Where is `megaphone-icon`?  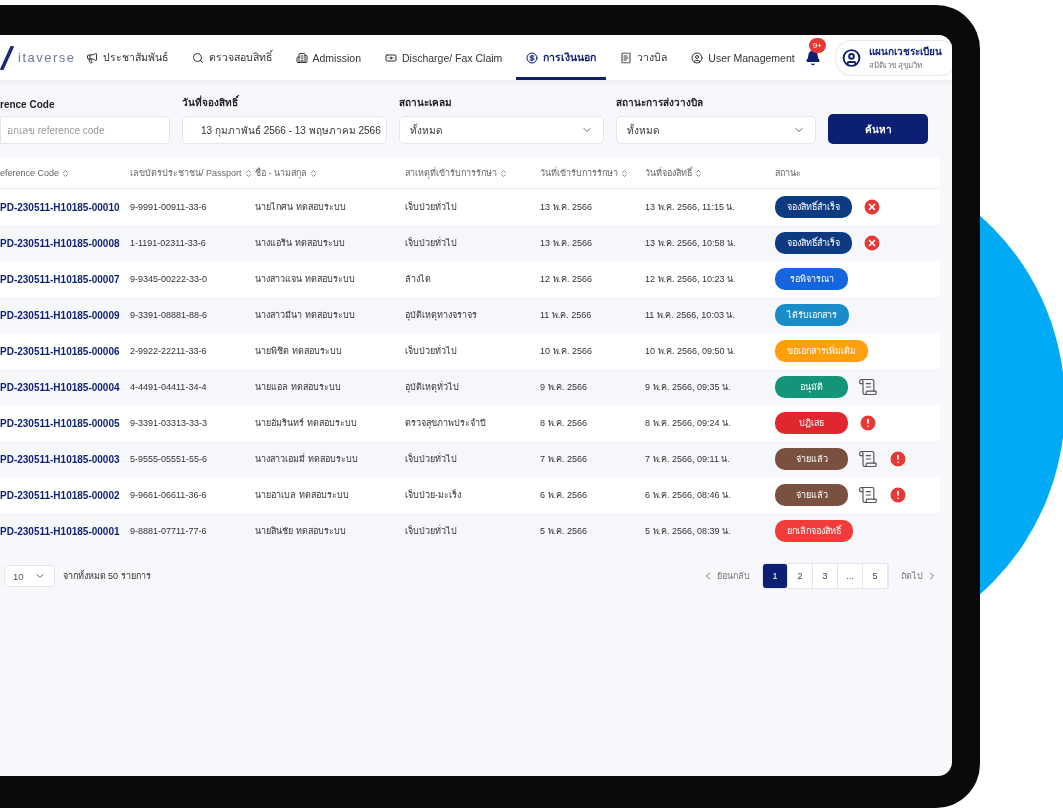 megaphone-icon is located at coordinates (91, 57).